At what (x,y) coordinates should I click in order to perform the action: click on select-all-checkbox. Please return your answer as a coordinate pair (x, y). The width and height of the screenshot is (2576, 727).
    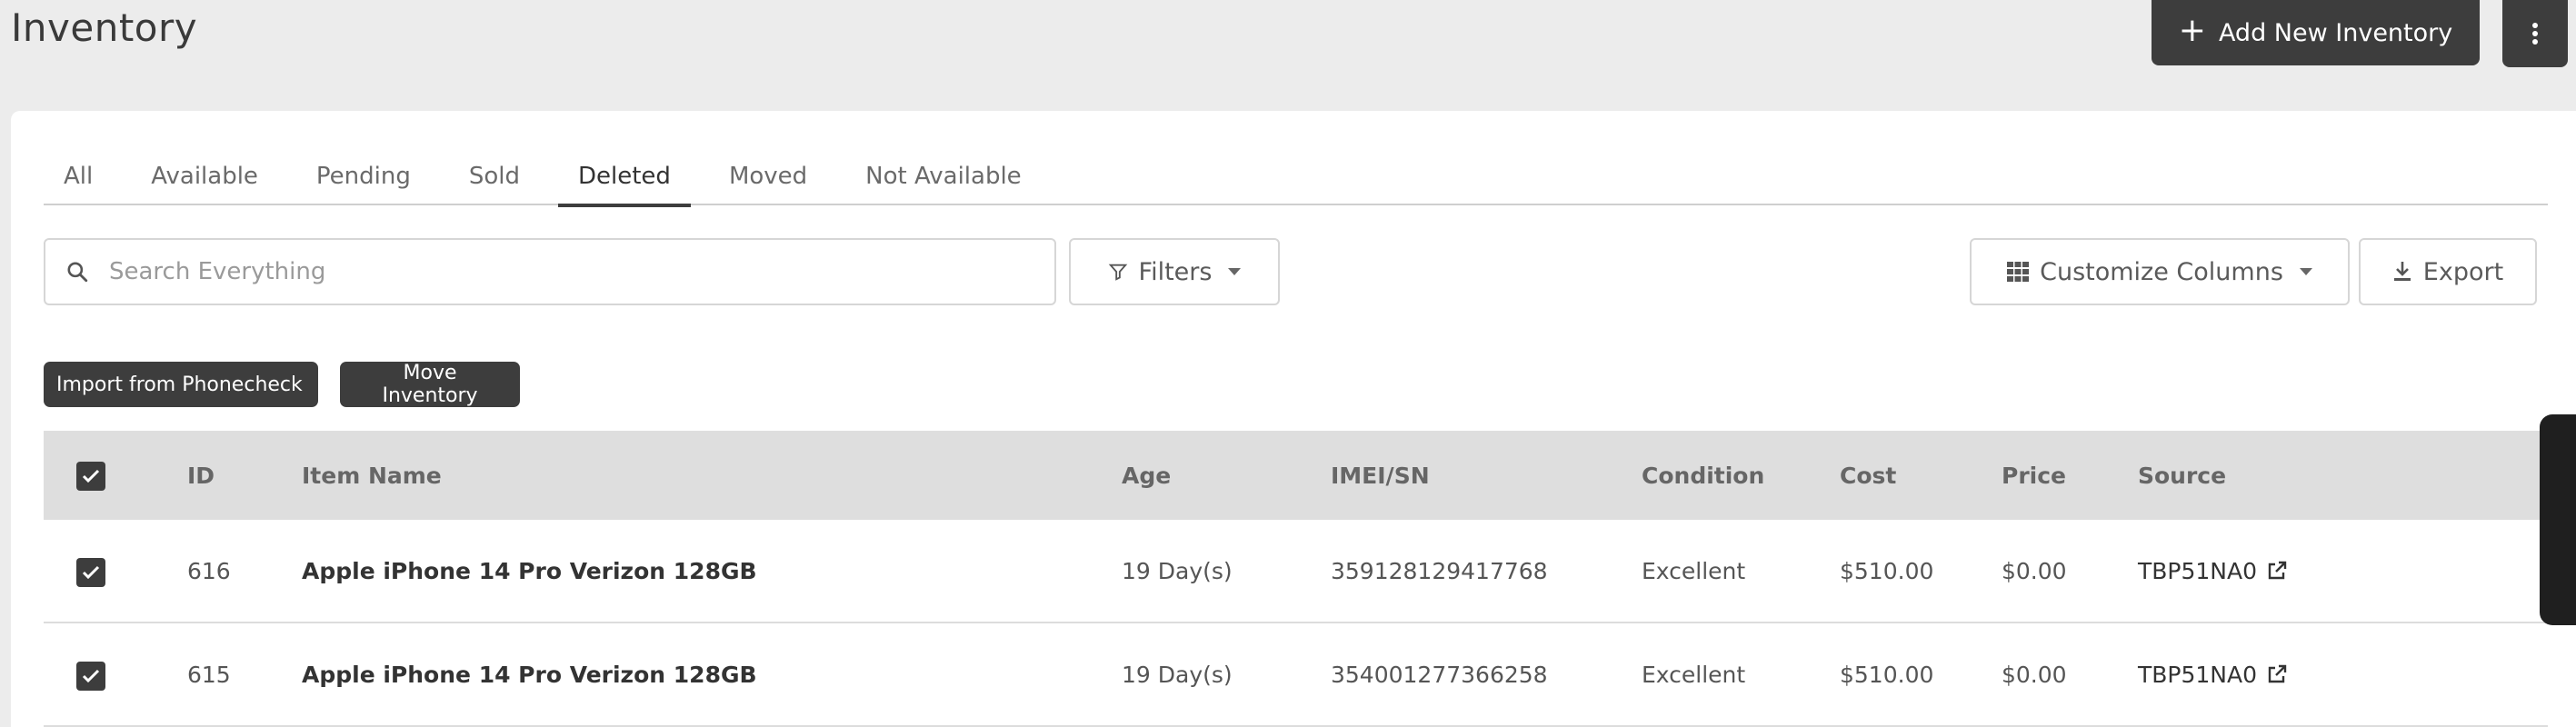
    Looking at the image, I should click on (90, 476).